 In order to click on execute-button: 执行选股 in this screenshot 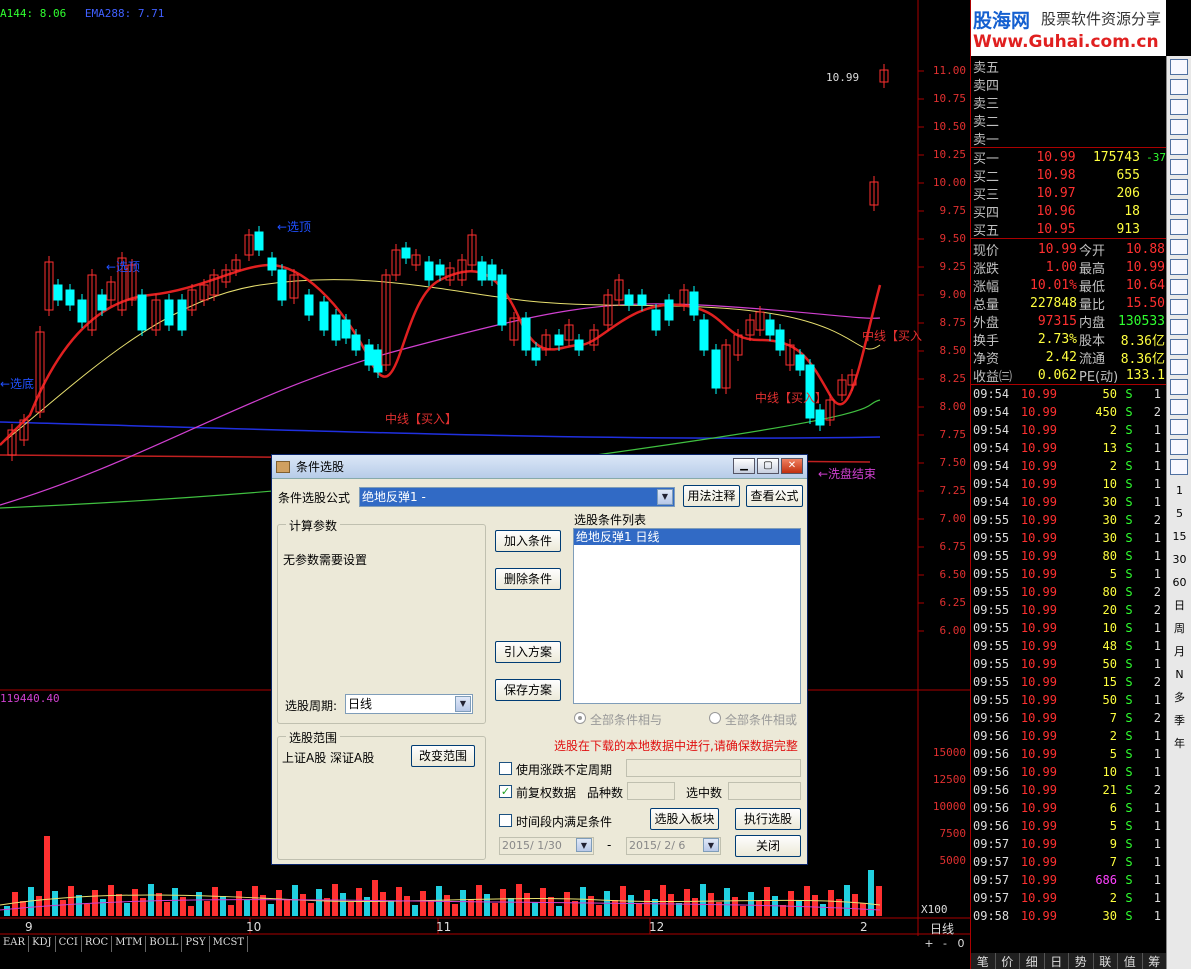, I will do `click(768, 819)`.